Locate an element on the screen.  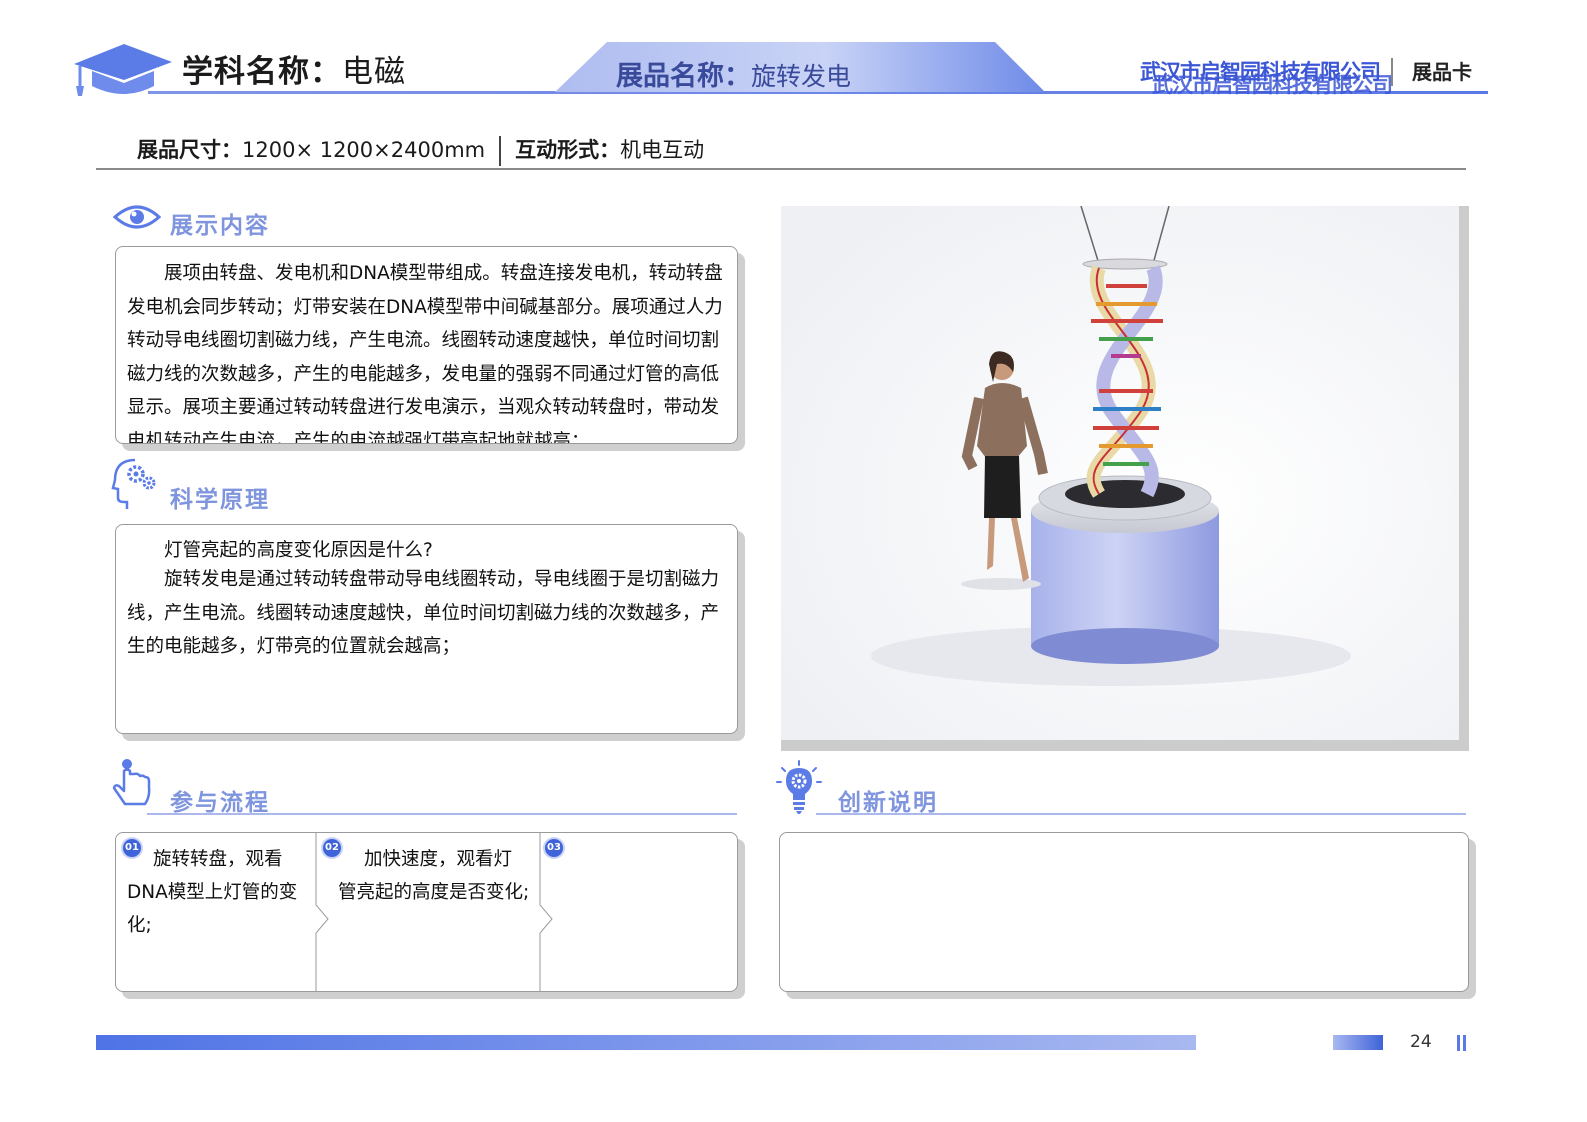
innovation-title-underline is located at coordinates (1141, 814).